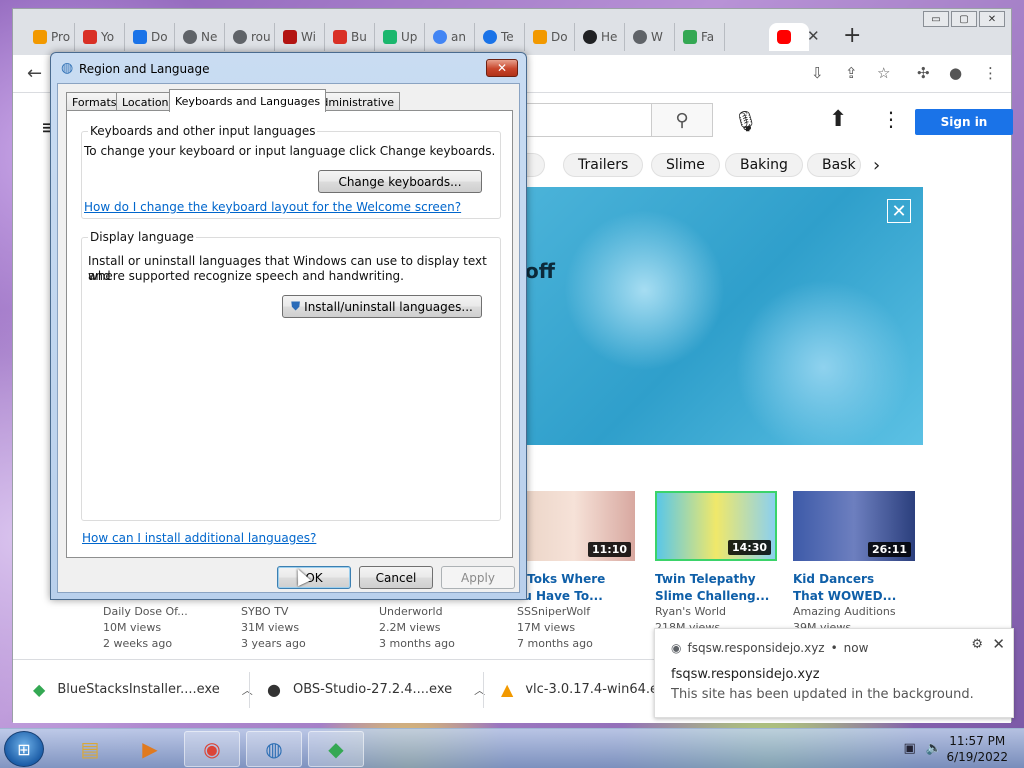 This screenshot has height=768, width=1024. Describe the element at coordinates (964, 122) in the screenshot. I see `sign-in-button: Sign in` at that location.